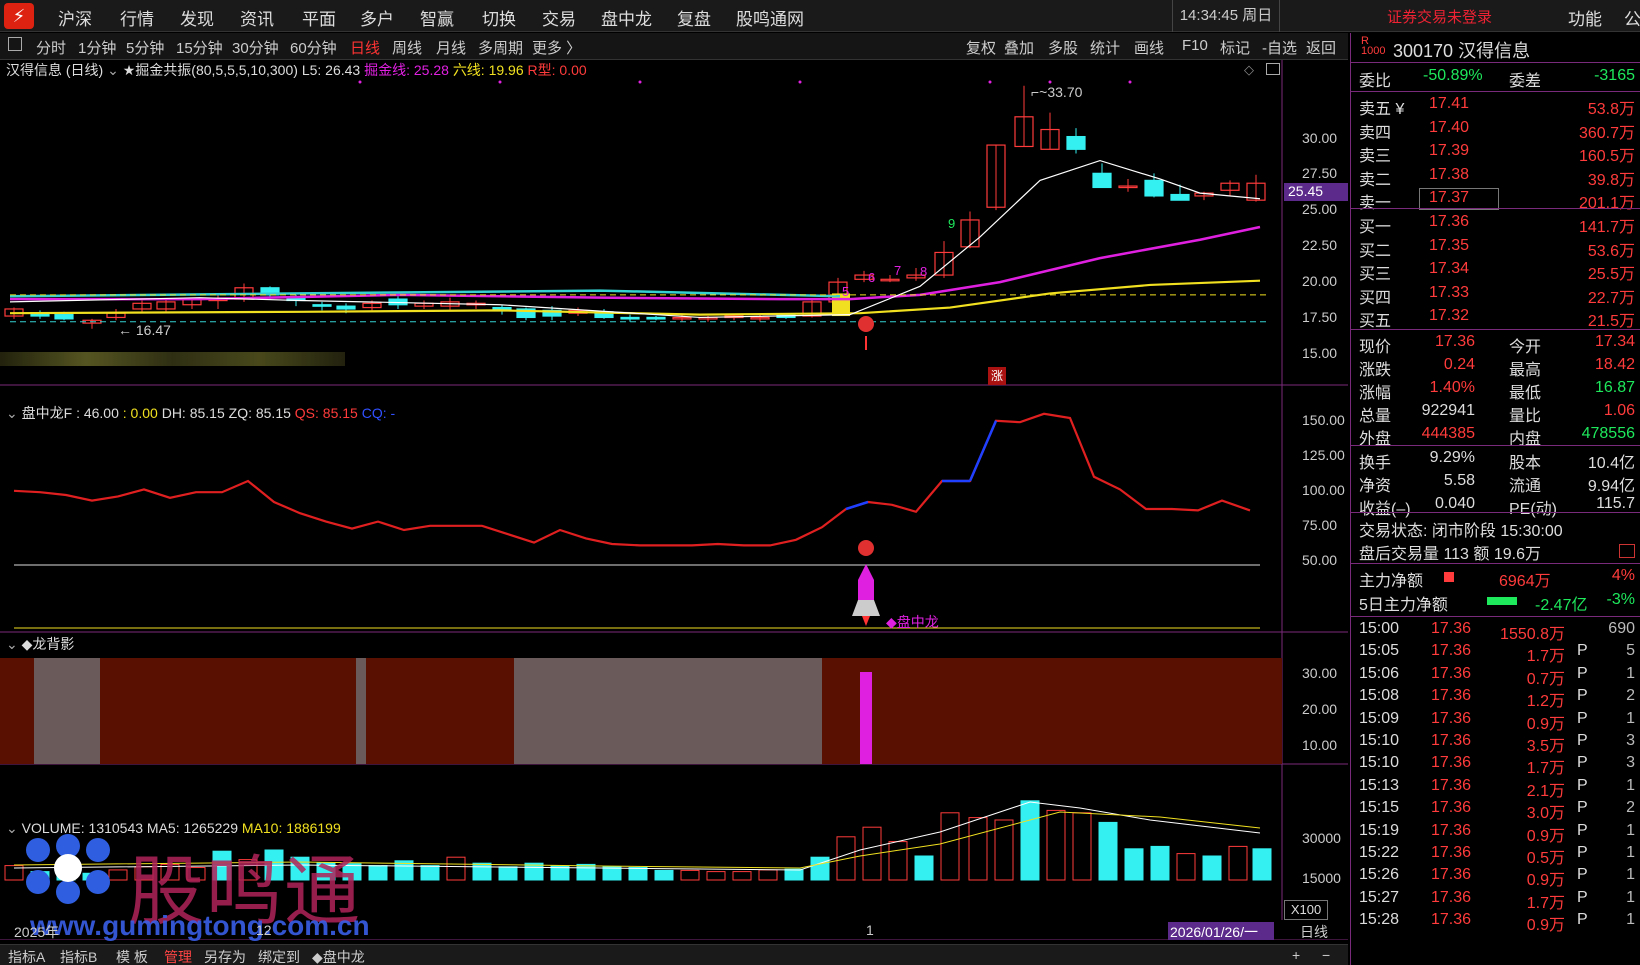 Image resolution: width=1640 pixels, height=965 pixels. What do you see at coordinates (1497, 224) in the screenshot?
I see `bid-row-0: 买一 17.36 141.7万` at bounding box center [1497, 224].